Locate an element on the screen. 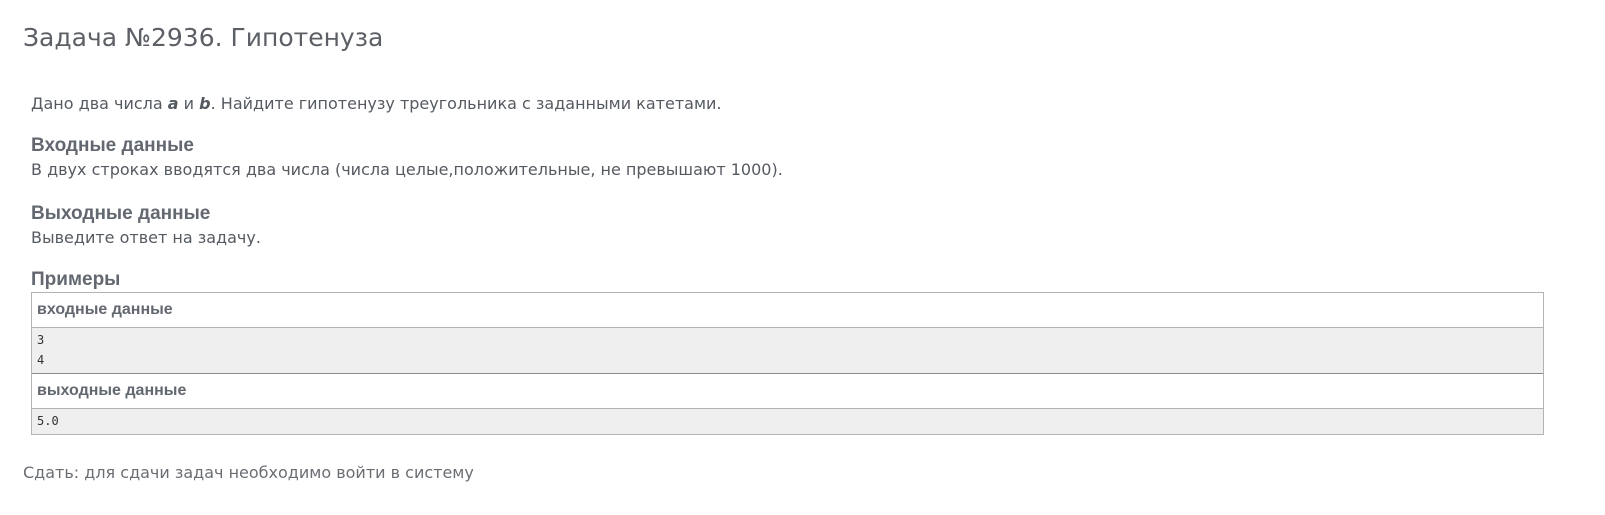 This screenshot has width=1605, height=515. example-output-line: 5.0 is located at coordinates (48, 421).